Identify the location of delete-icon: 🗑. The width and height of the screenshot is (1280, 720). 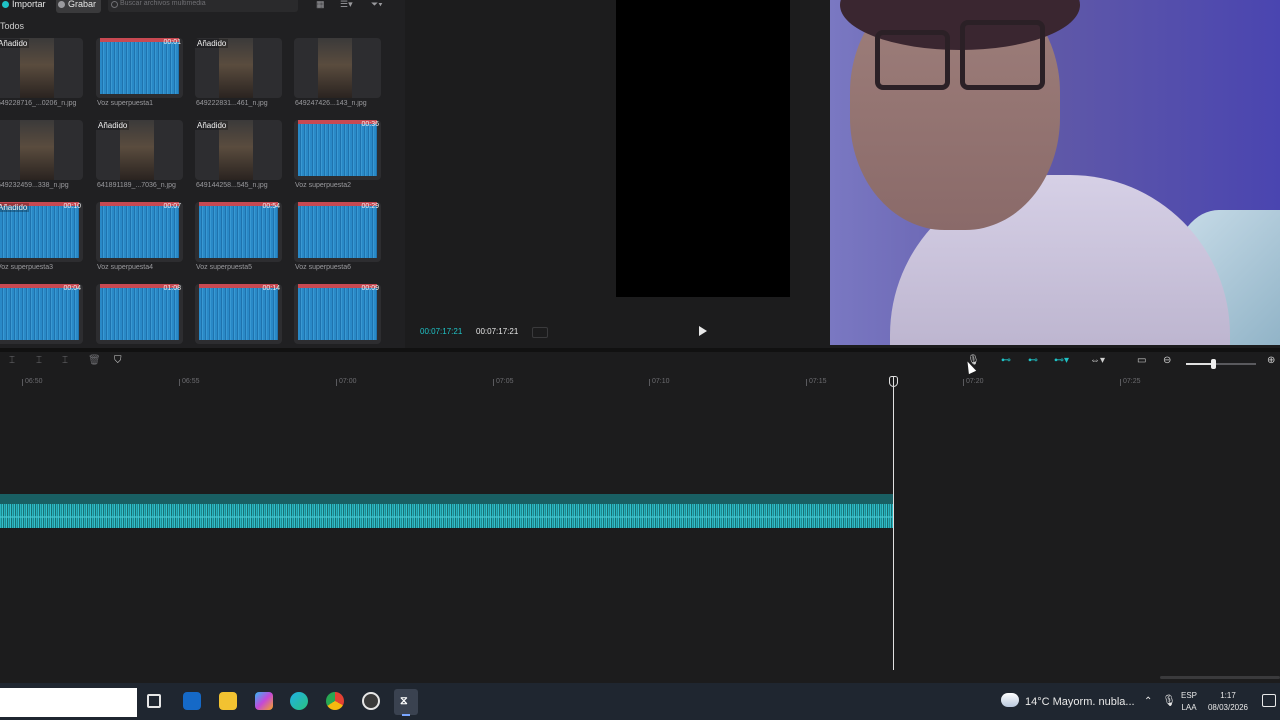
(94, 360).